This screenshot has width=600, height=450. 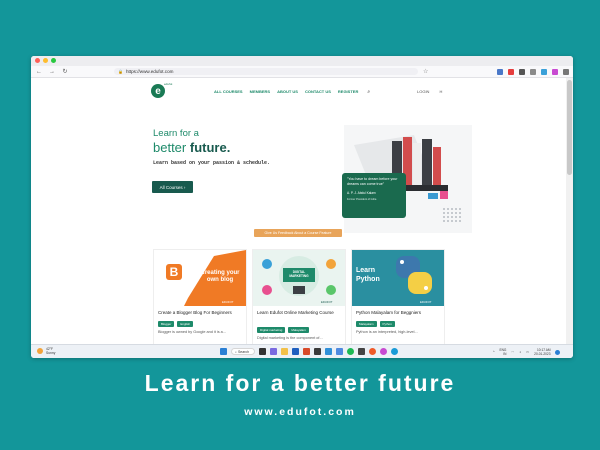 I want to click on hero-title-line2: better future., so click(x=192, y=147).